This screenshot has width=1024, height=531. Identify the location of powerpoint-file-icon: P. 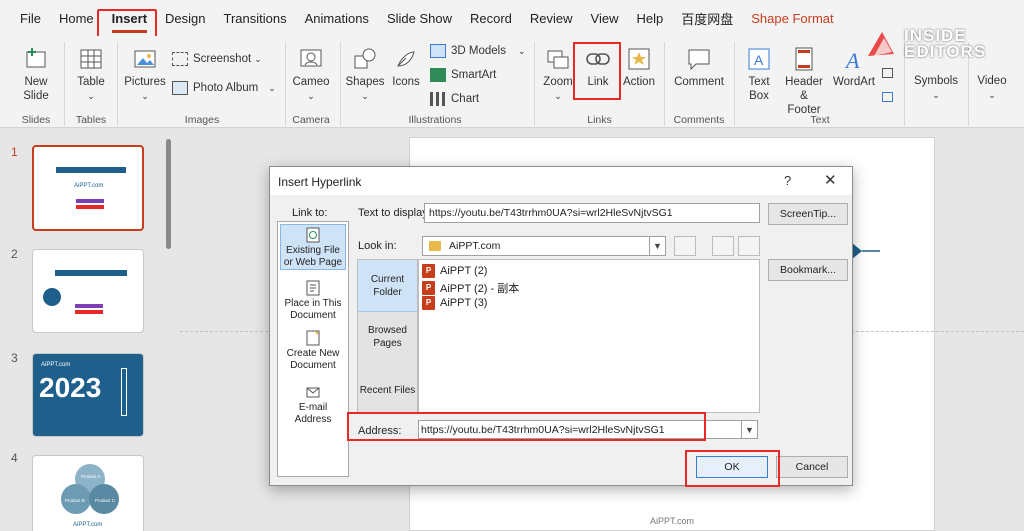
(428, 303).